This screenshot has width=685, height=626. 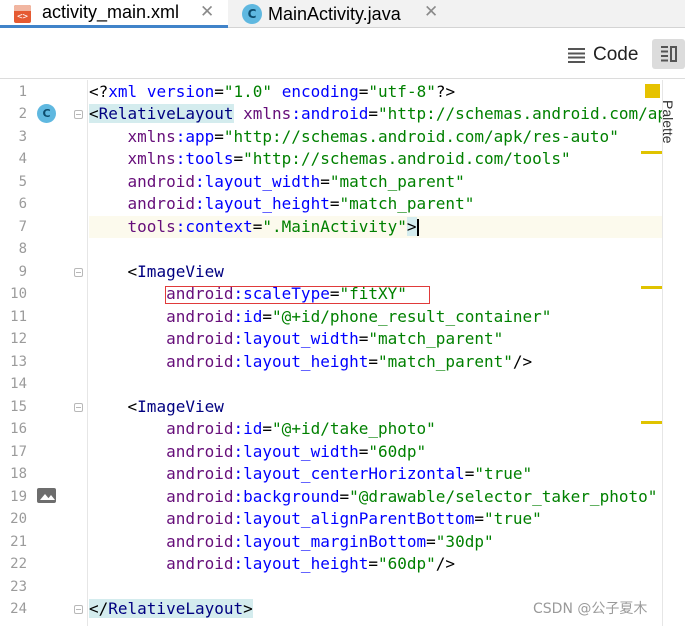 I want to click on lines-icon, so click(x=576, y=55).